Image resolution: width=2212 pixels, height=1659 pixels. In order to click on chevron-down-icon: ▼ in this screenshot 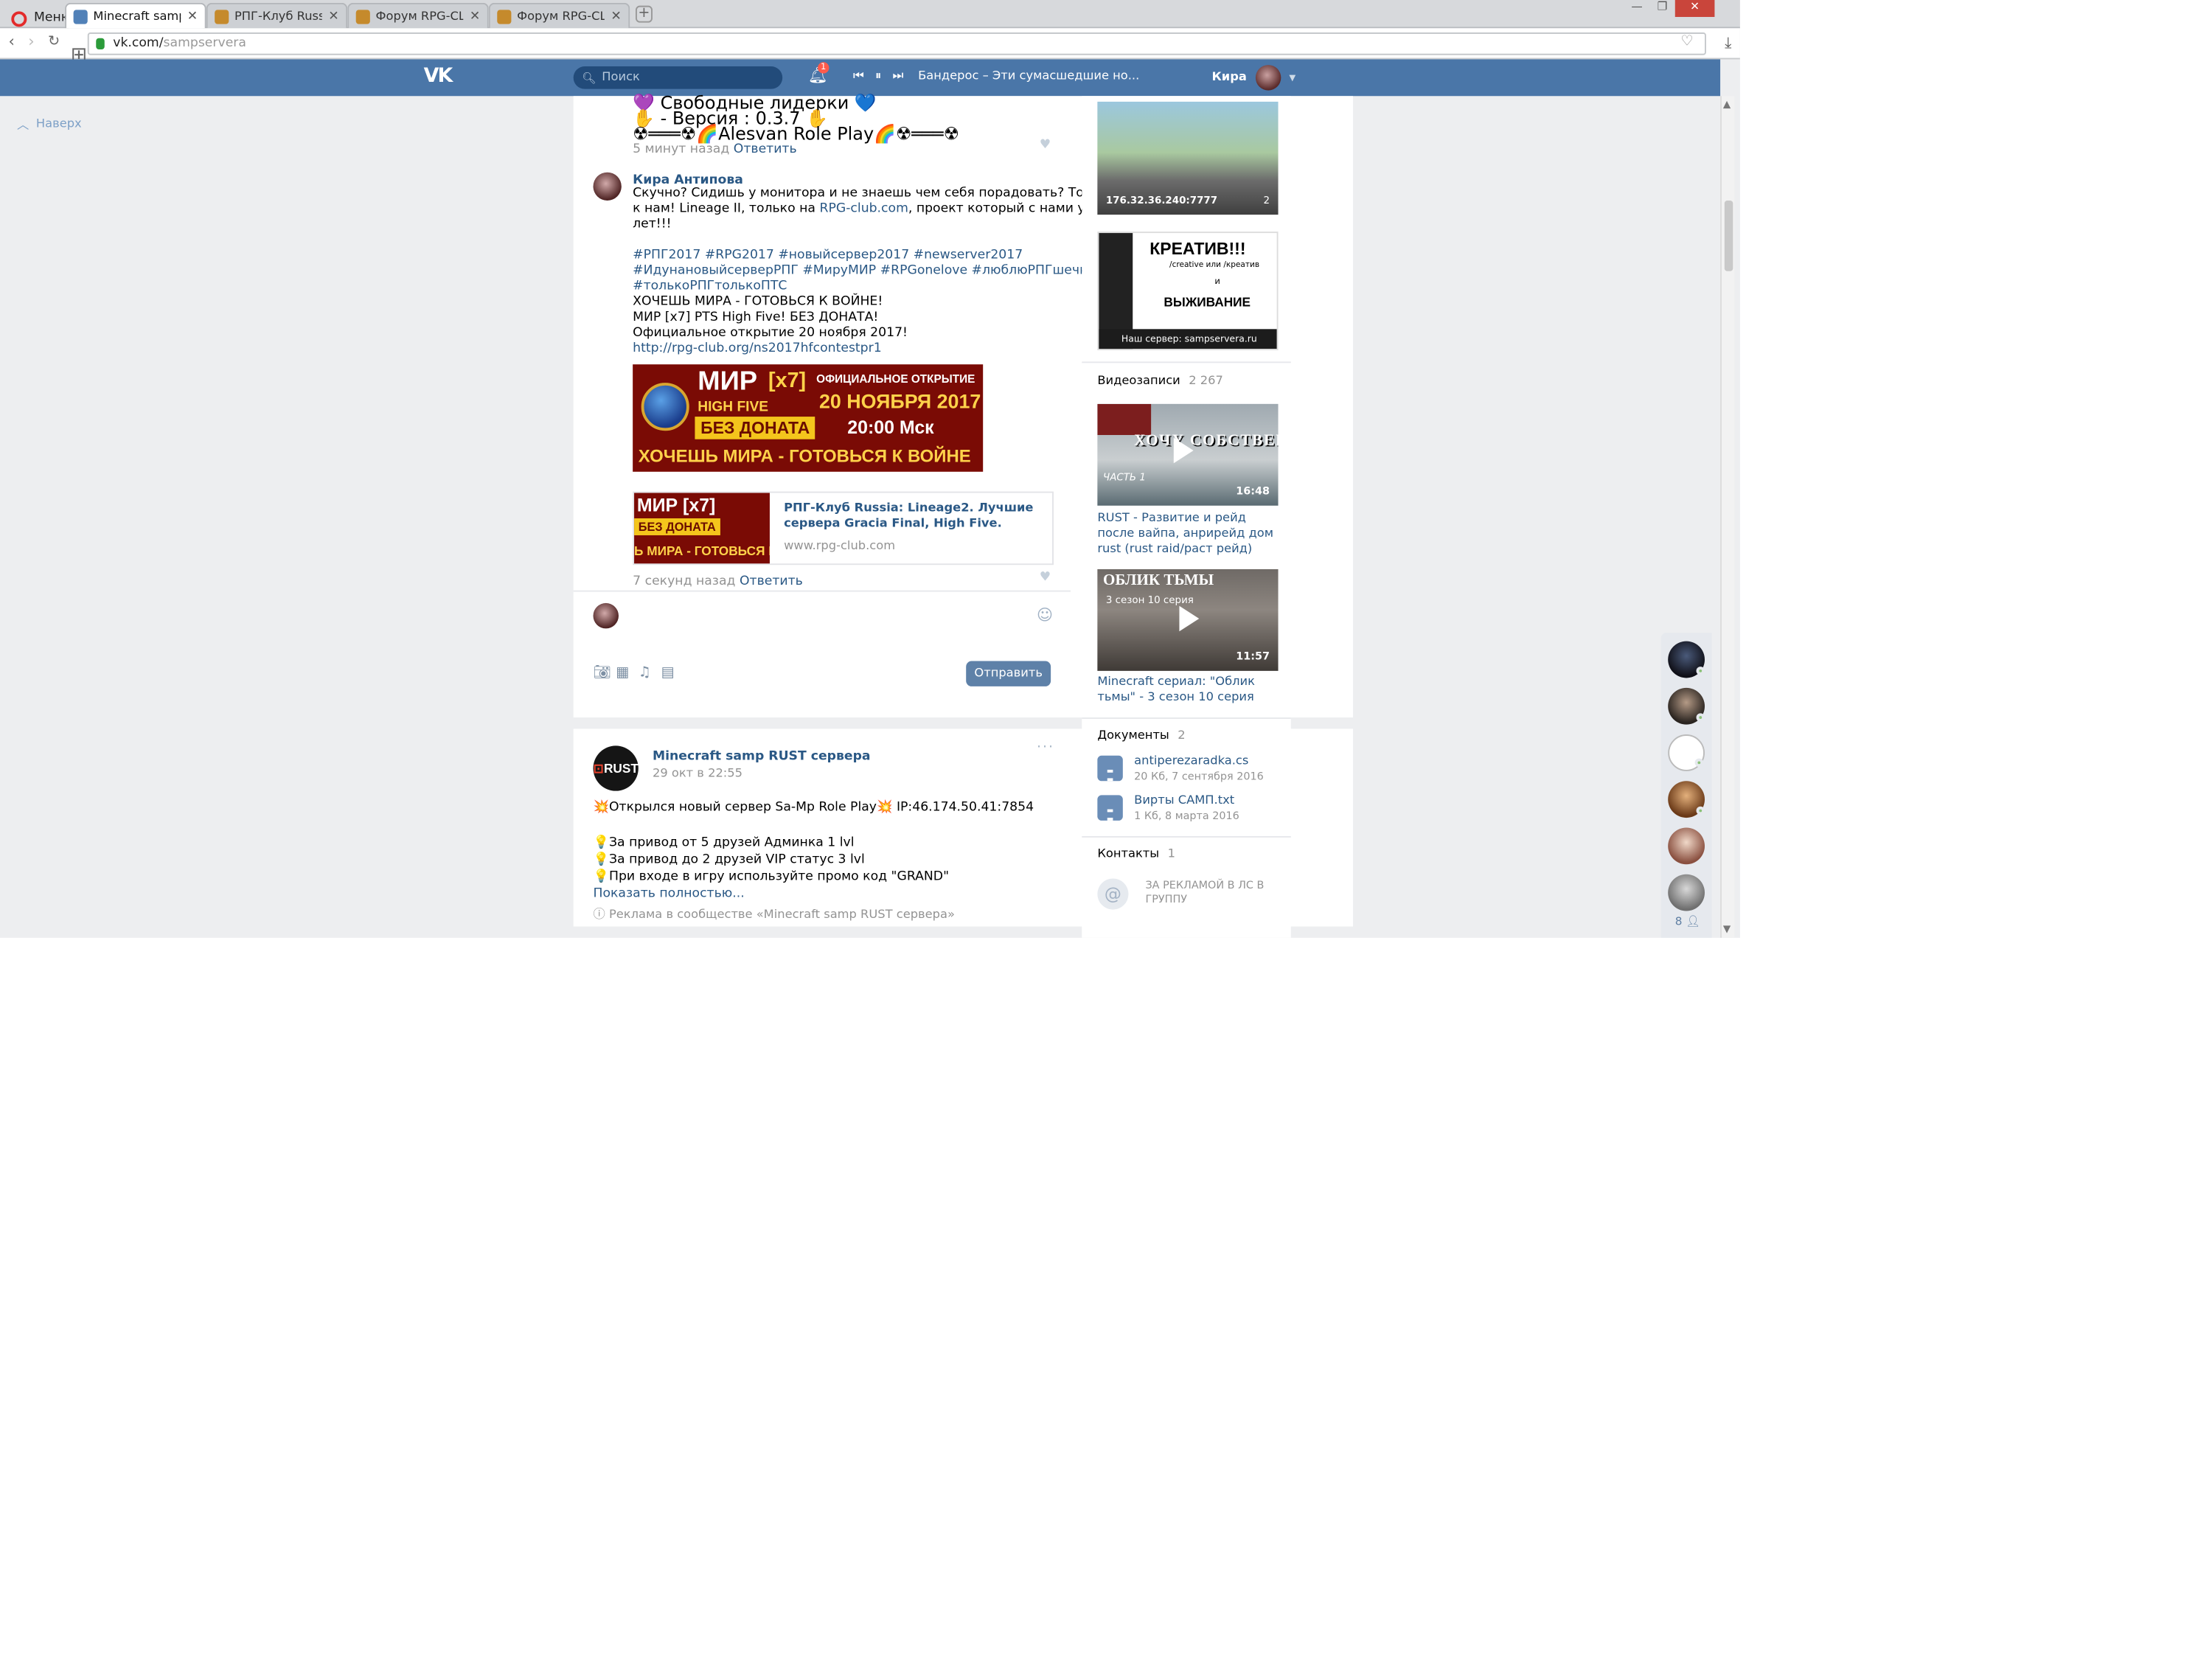, I will do `click(1292, 77)`.